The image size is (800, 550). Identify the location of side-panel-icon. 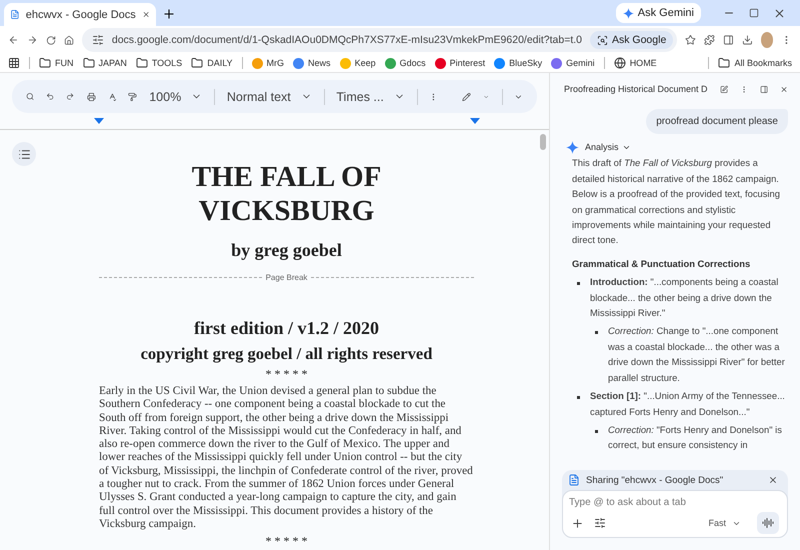
(728, 40).